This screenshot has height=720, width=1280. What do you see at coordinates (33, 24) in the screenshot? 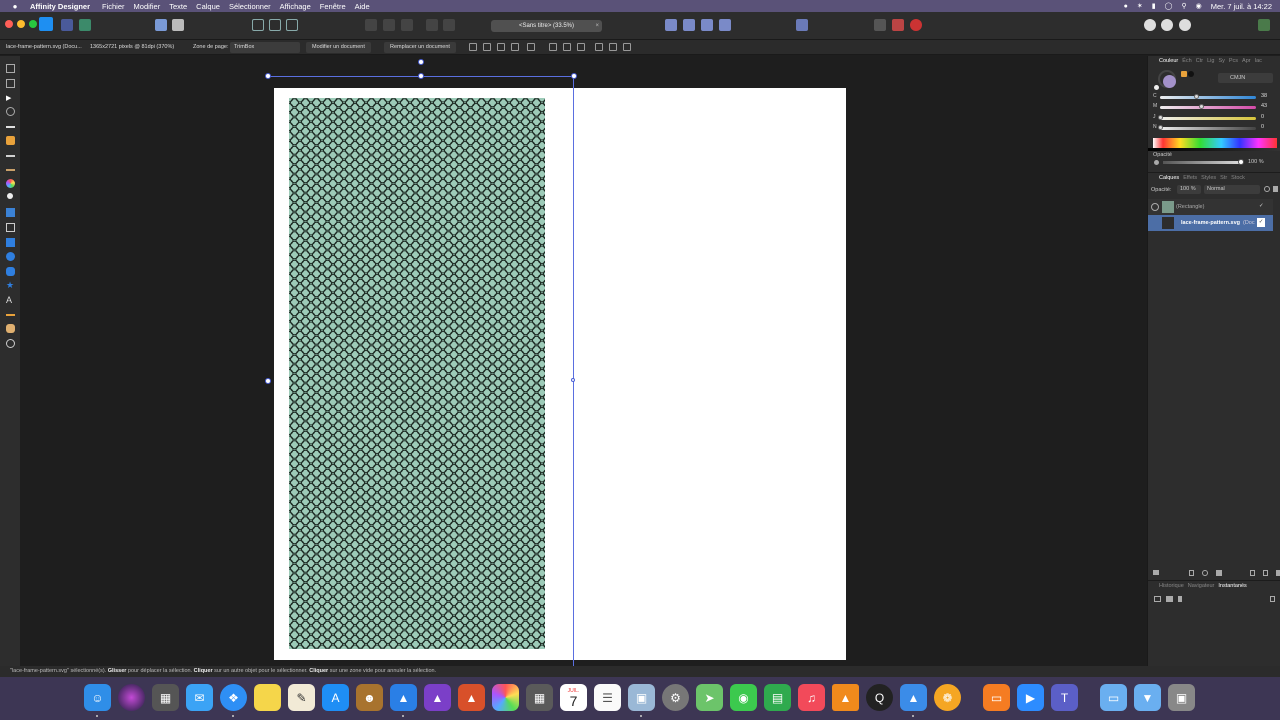
I see `zoom-window-button` at bounding box center [33, 24].